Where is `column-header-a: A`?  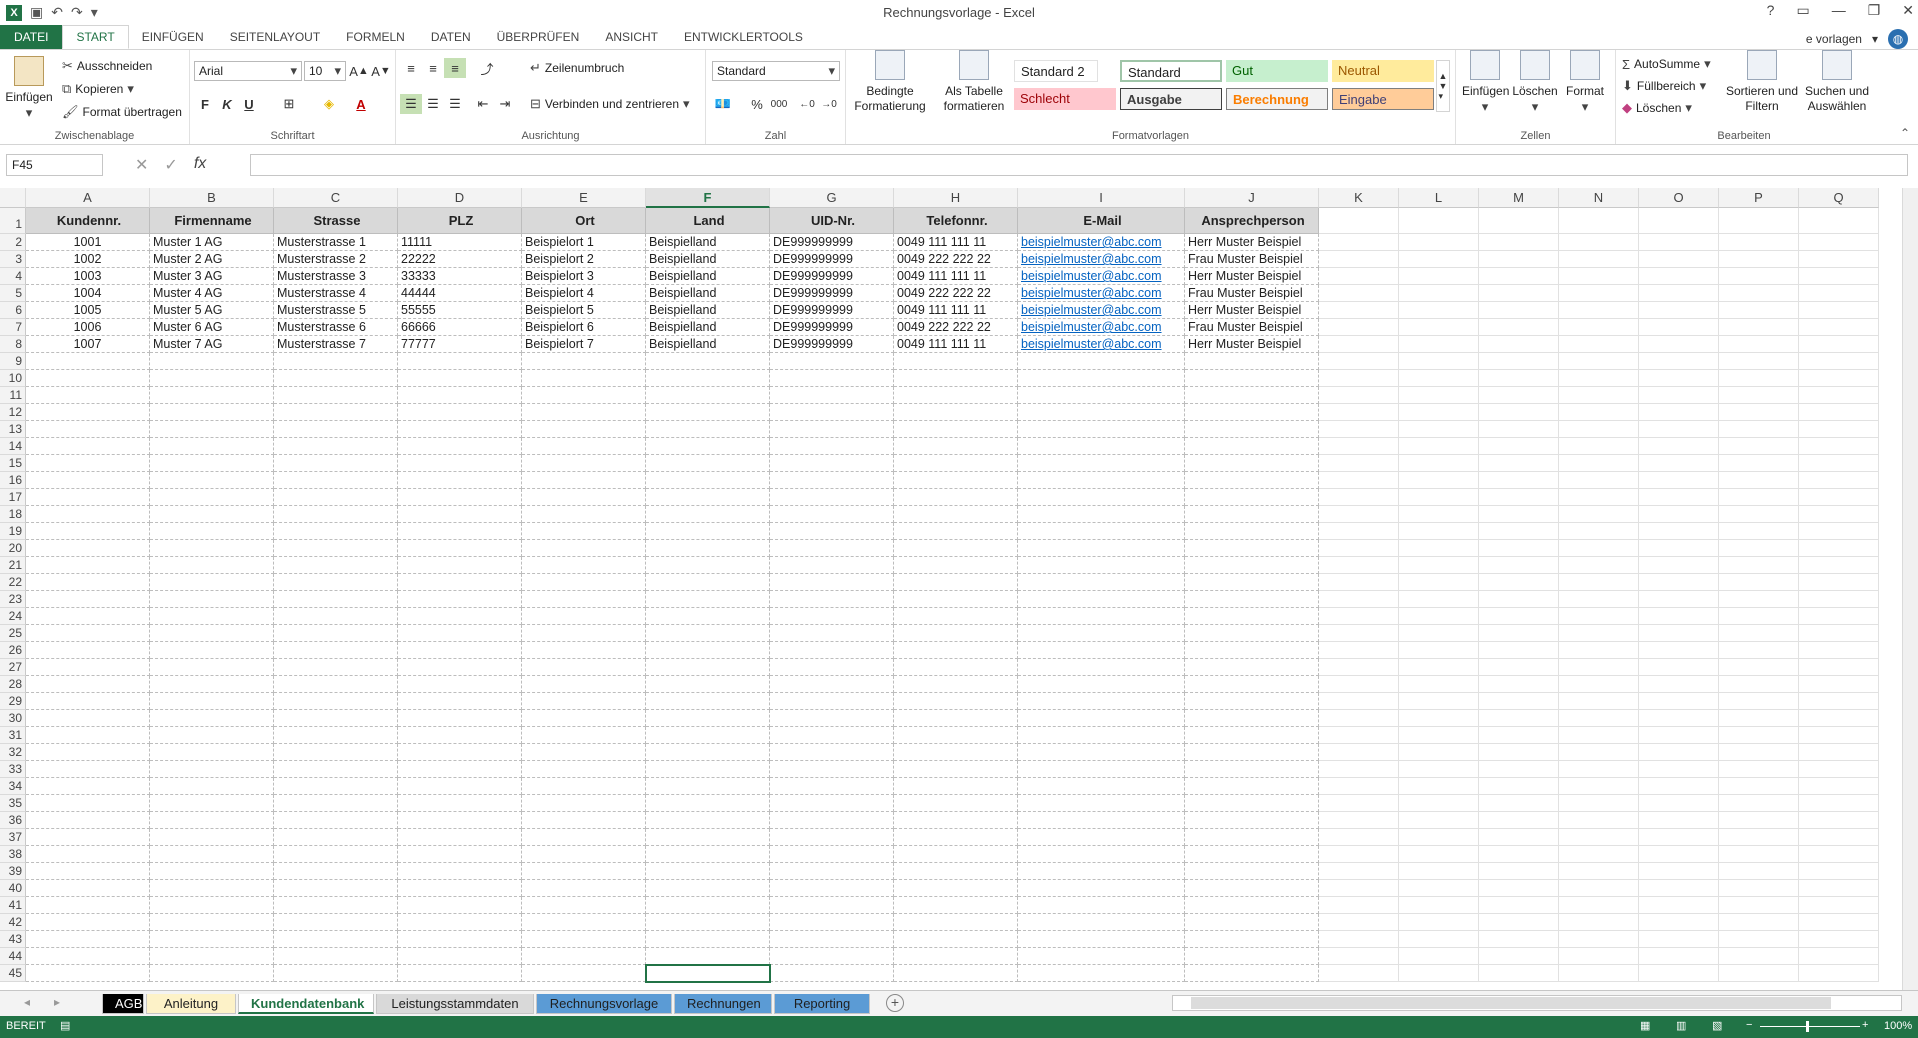 column-header-a: A is located at coordinates (88, 198).